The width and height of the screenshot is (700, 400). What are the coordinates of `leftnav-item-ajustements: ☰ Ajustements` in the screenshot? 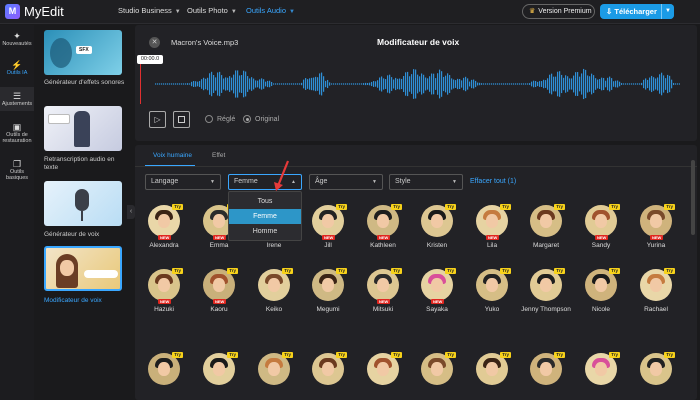 It's located at (17, 99).